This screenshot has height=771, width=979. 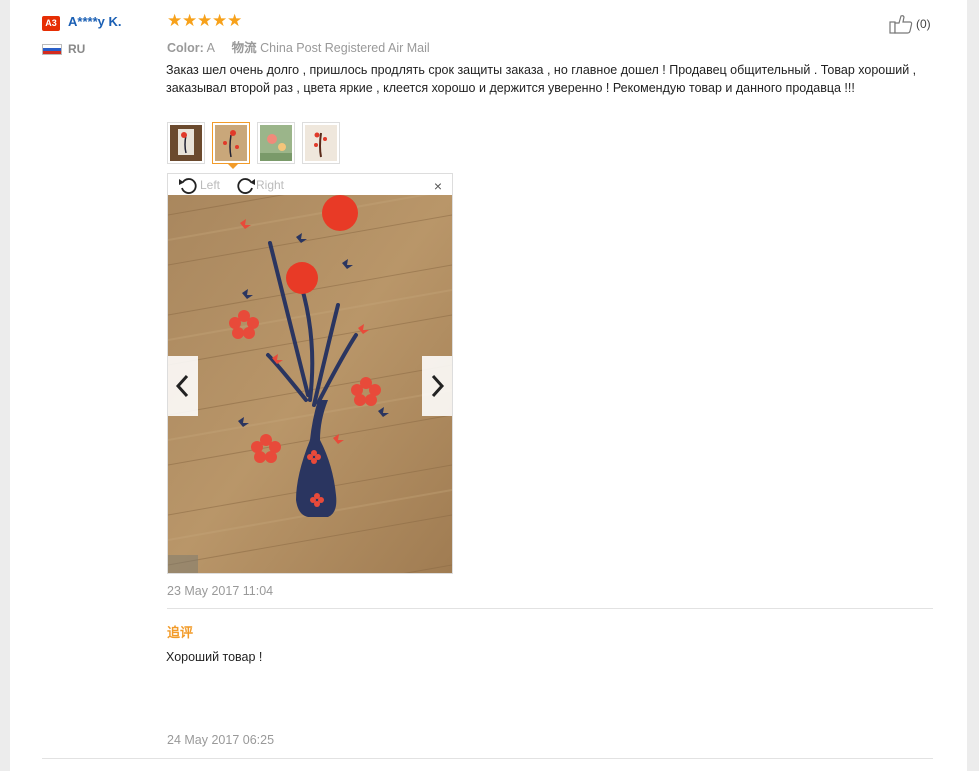 What do you see at coordinates (95, 21) in the screenshot?
I see `reviewer-name: A****y K.` at bounding box center [95, 21].